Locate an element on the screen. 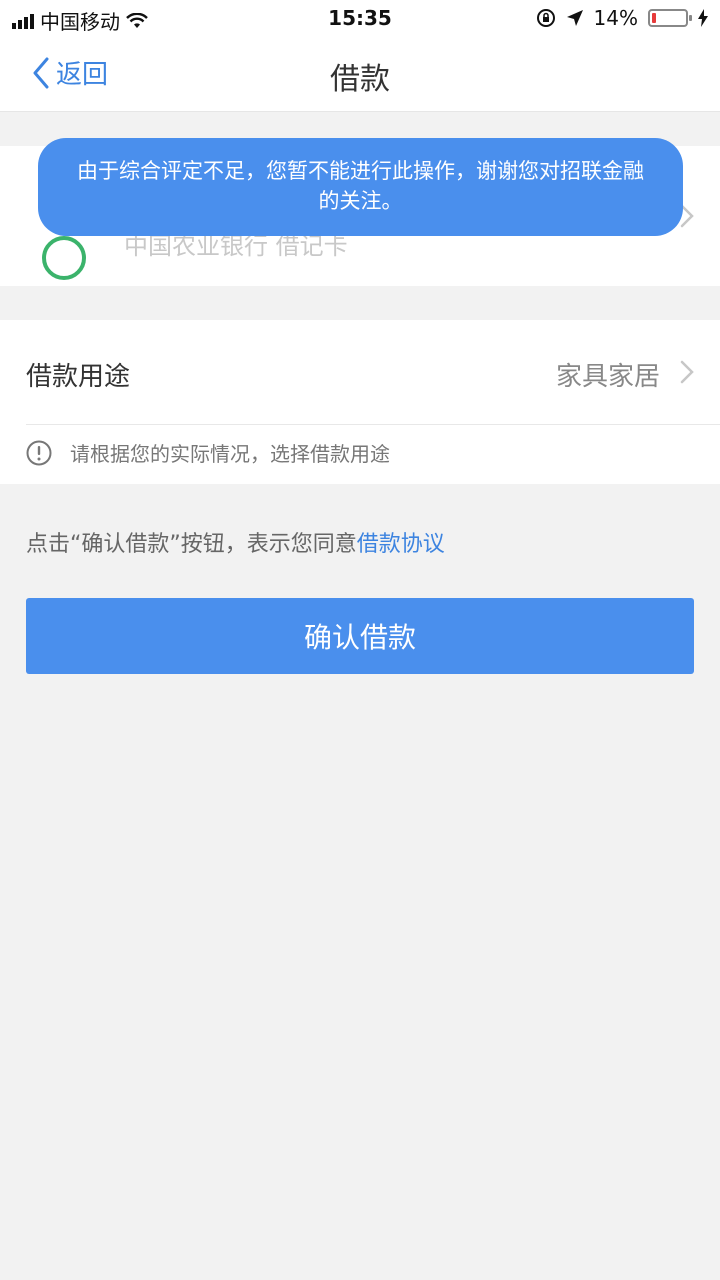 Image resolution: width=720 pixels, height=1280 pixels. toast-message: 由于综合评定不足，您暂不能进行此操作，谢谢您对招联金融的关注。 is located at coordinates (360, 187).